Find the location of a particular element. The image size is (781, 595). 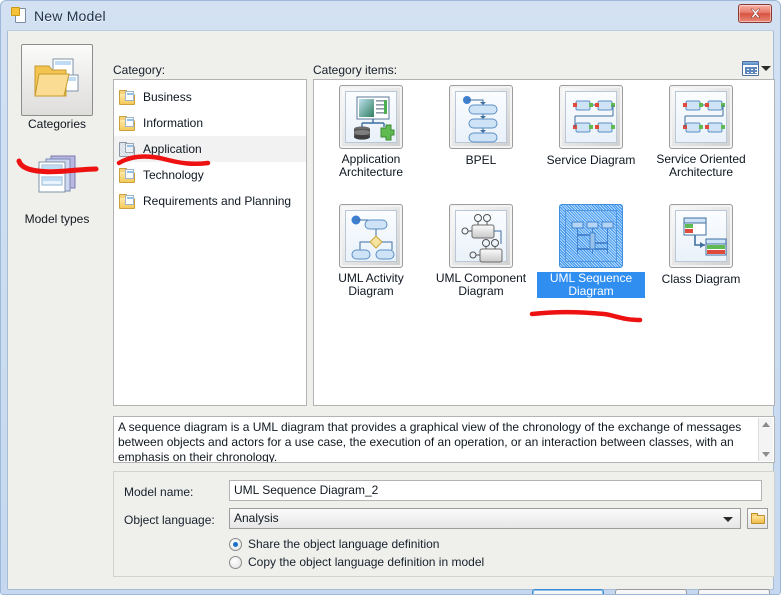

title-bar: New Model is located at coordinates (390, 15).